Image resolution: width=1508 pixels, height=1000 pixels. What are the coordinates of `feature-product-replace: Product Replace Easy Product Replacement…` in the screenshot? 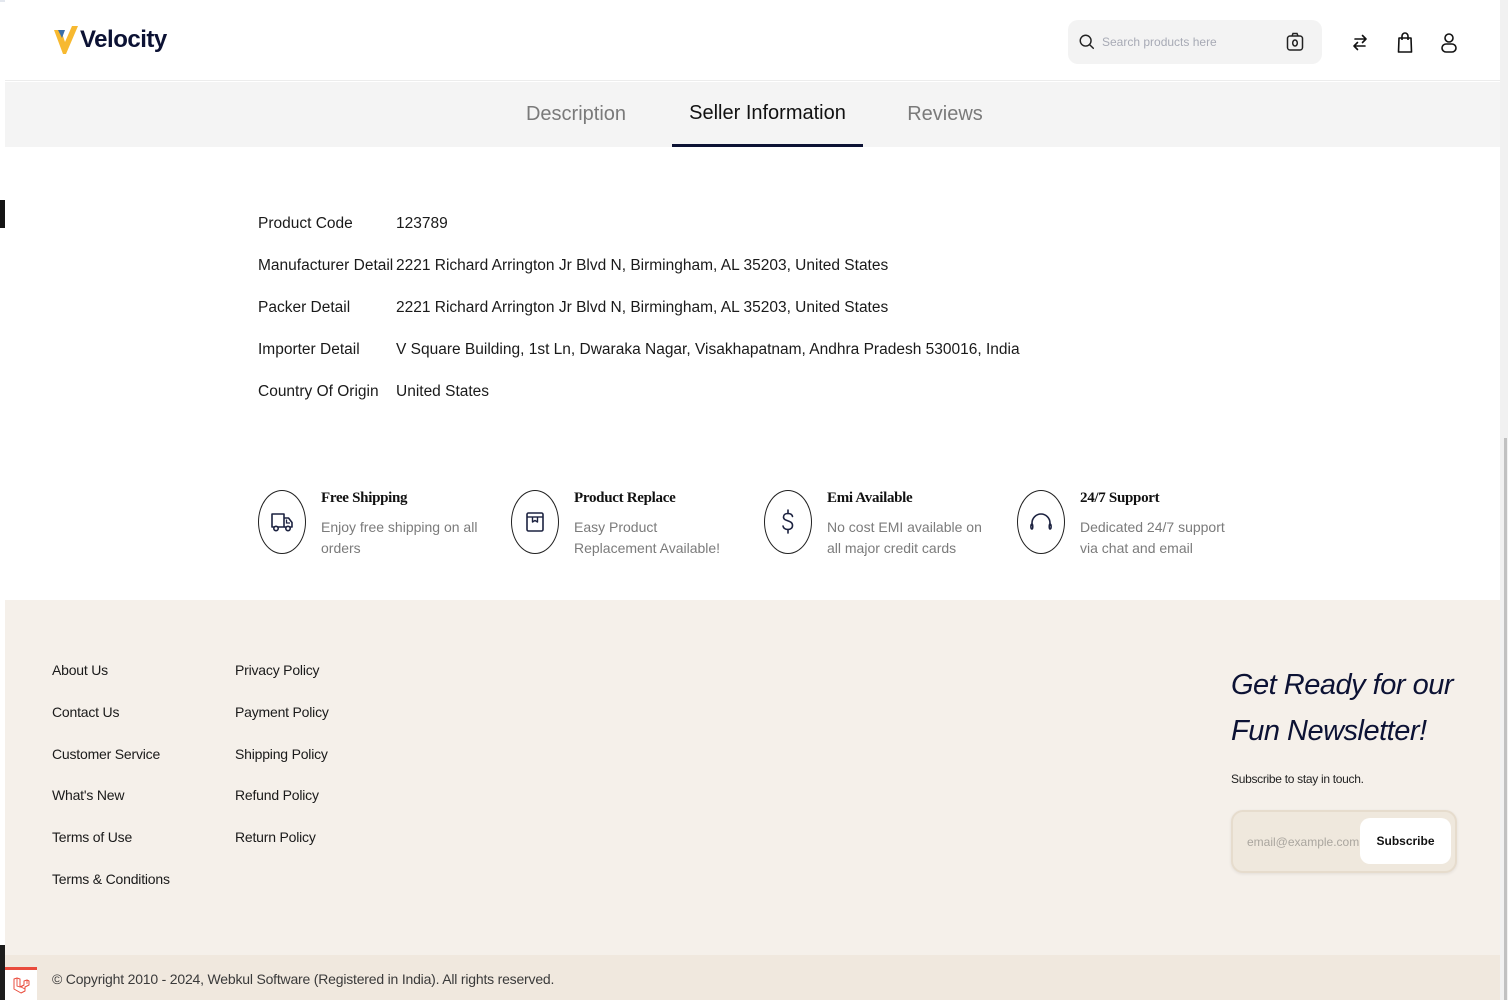 It's located at (637, 524).